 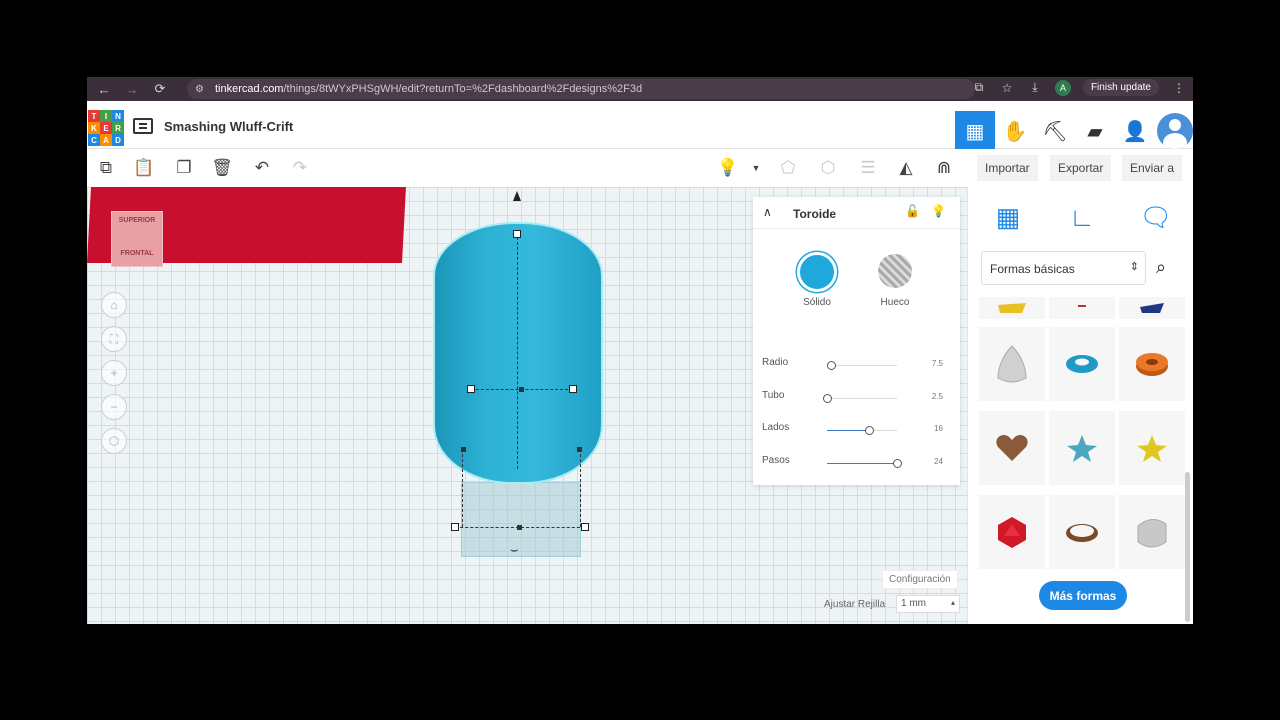 I want to click on torus-shape, so click(x=518, y=353).